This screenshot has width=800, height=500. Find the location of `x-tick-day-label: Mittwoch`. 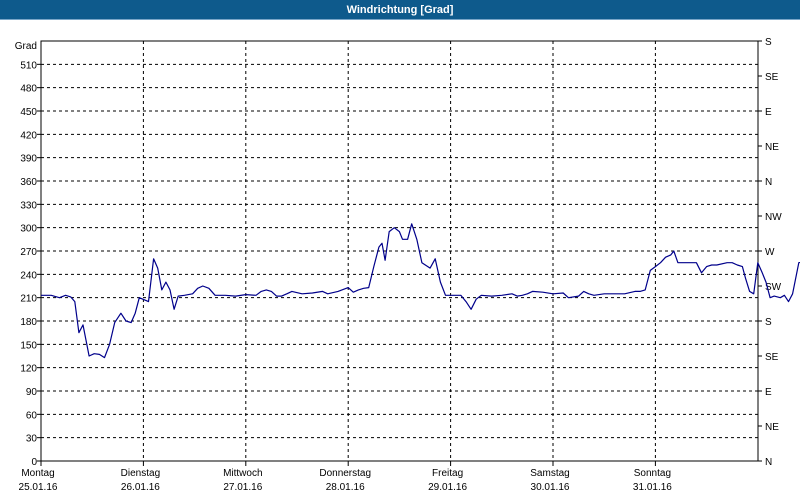

x-tick-day-label: Mittwoch is located at coordinates (242, 473).